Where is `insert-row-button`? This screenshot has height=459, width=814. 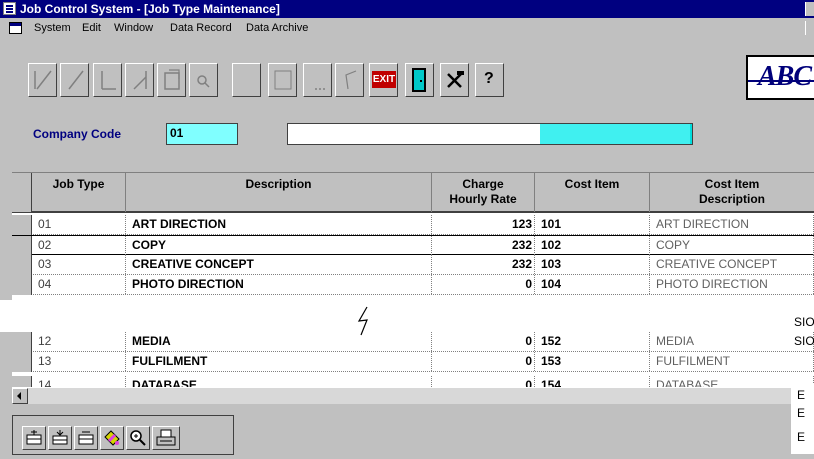
insert-row-button is located at coordinates (34, 438).